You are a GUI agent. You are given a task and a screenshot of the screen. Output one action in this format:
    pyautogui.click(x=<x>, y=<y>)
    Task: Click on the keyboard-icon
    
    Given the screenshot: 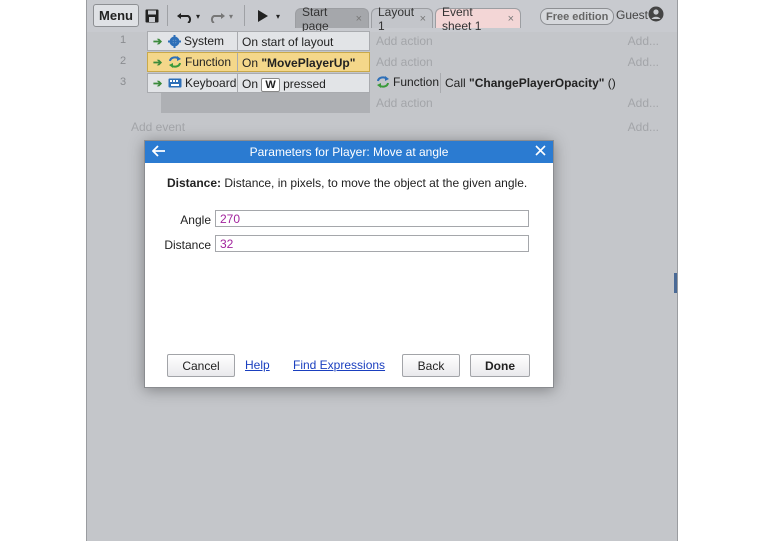 What is the action you would take?
    pyautogui.click(x=175, y=83)
    